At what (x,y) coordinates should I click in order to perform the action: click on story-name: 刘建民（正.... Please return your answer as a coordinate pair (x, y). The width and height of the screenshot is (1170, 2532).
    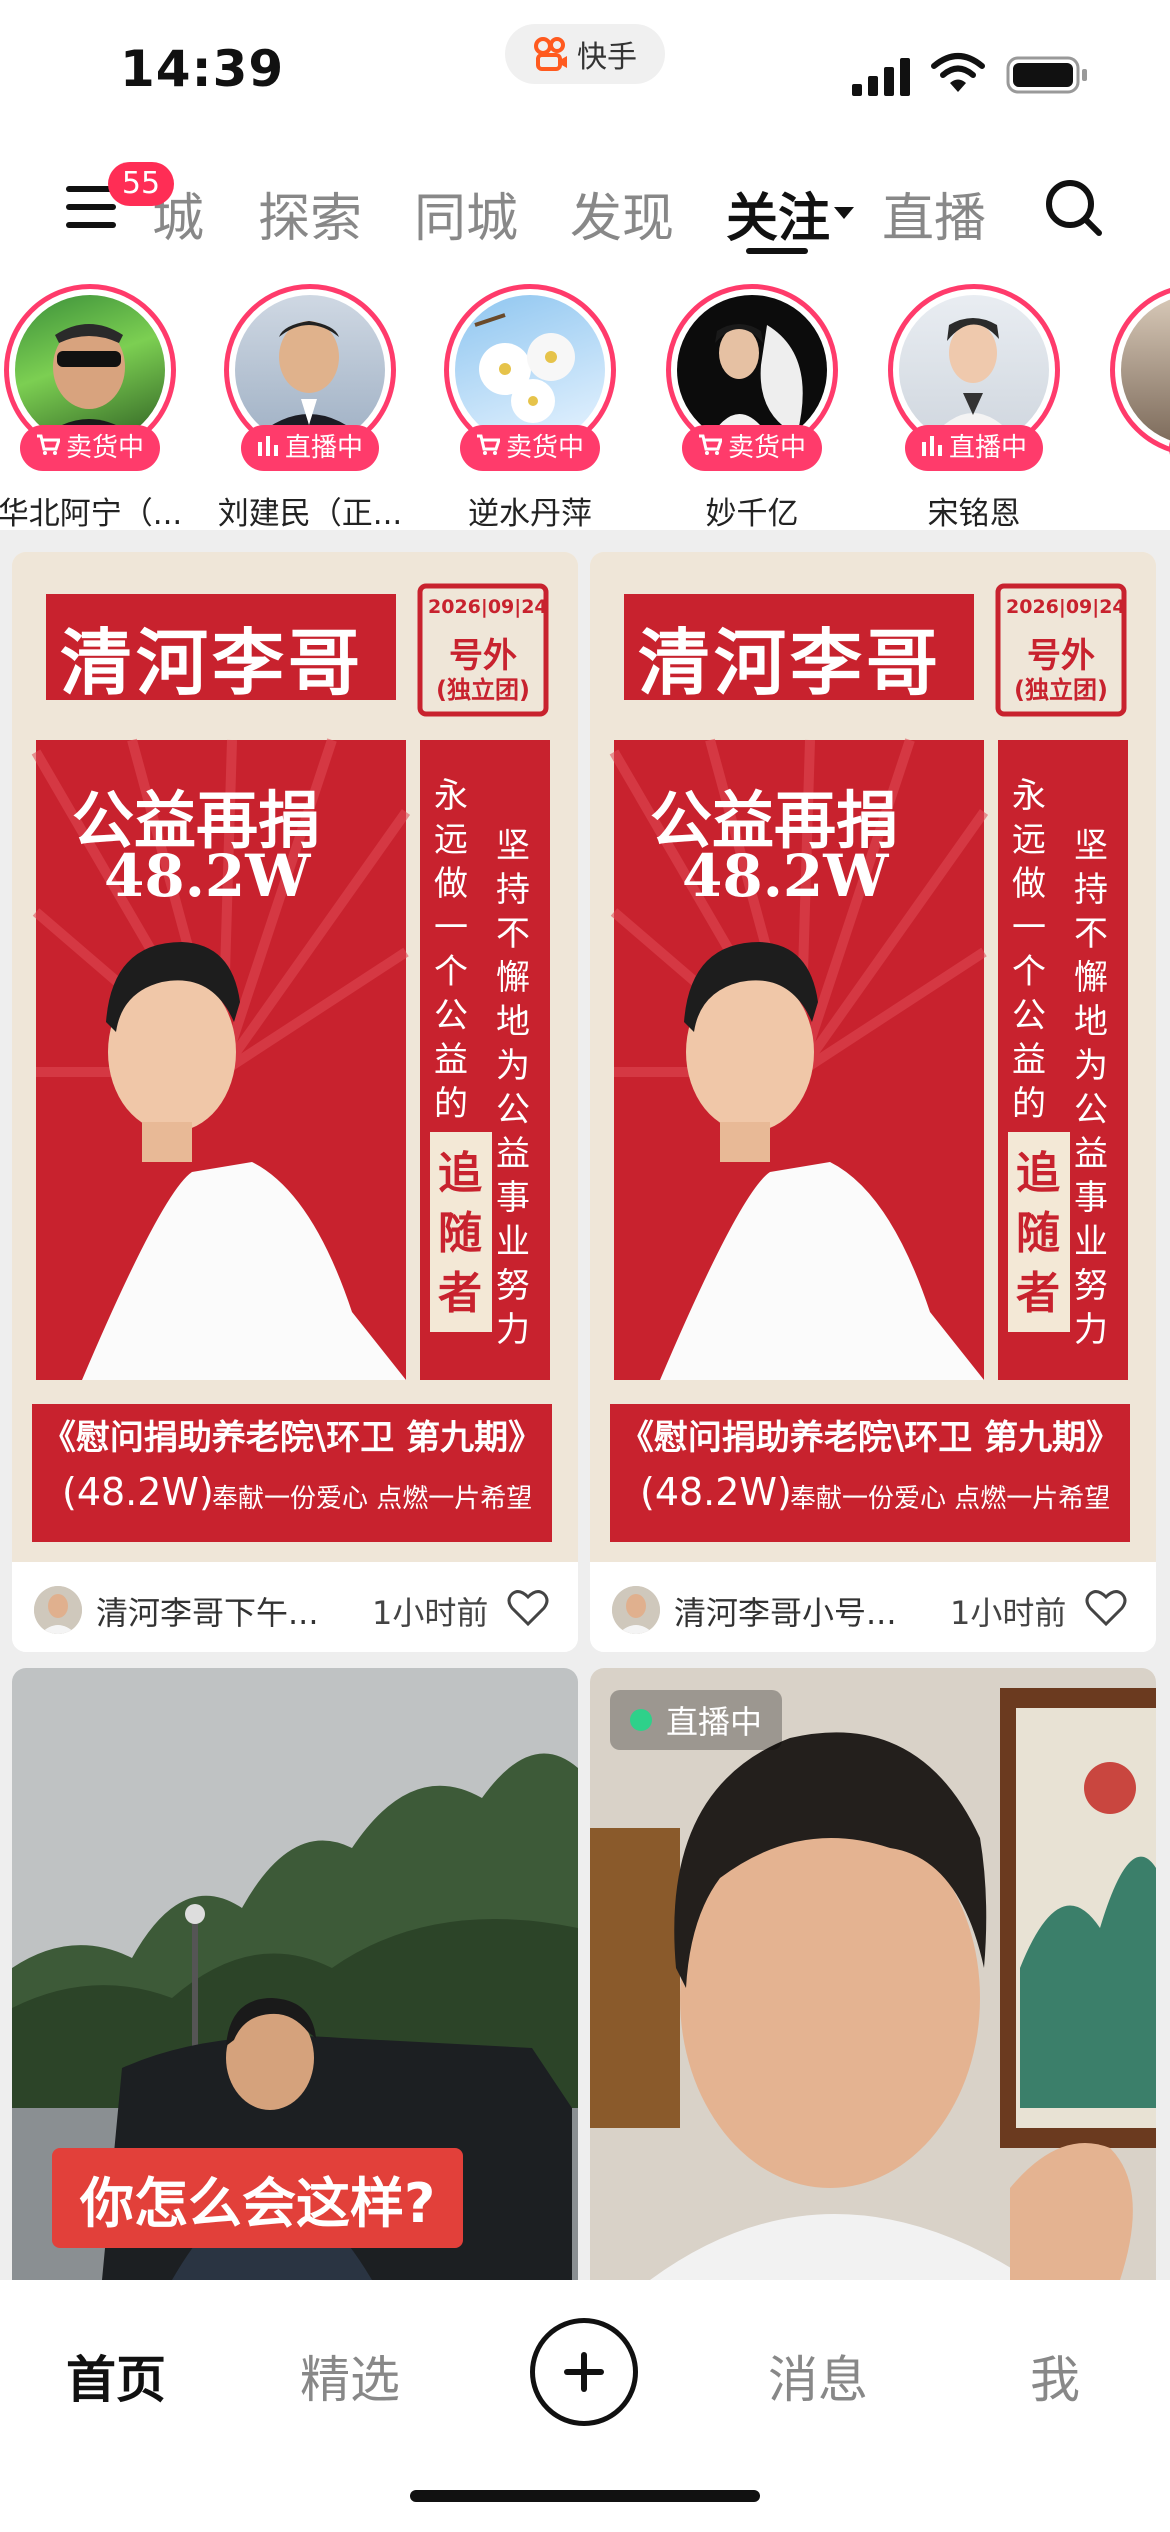
    Looking at the image, I should click on (310, 513).